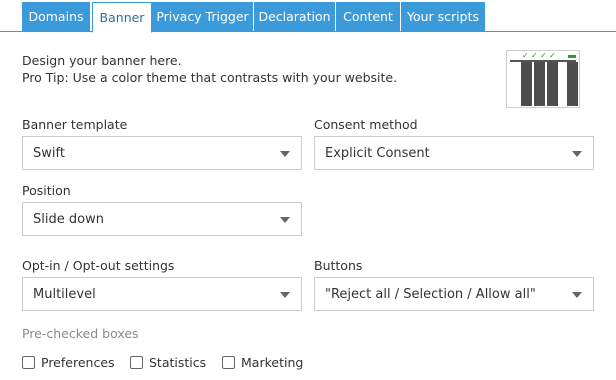 This screenshot has width=616, height=380. I want to click on position-select: Slide down, so click(162, 219).